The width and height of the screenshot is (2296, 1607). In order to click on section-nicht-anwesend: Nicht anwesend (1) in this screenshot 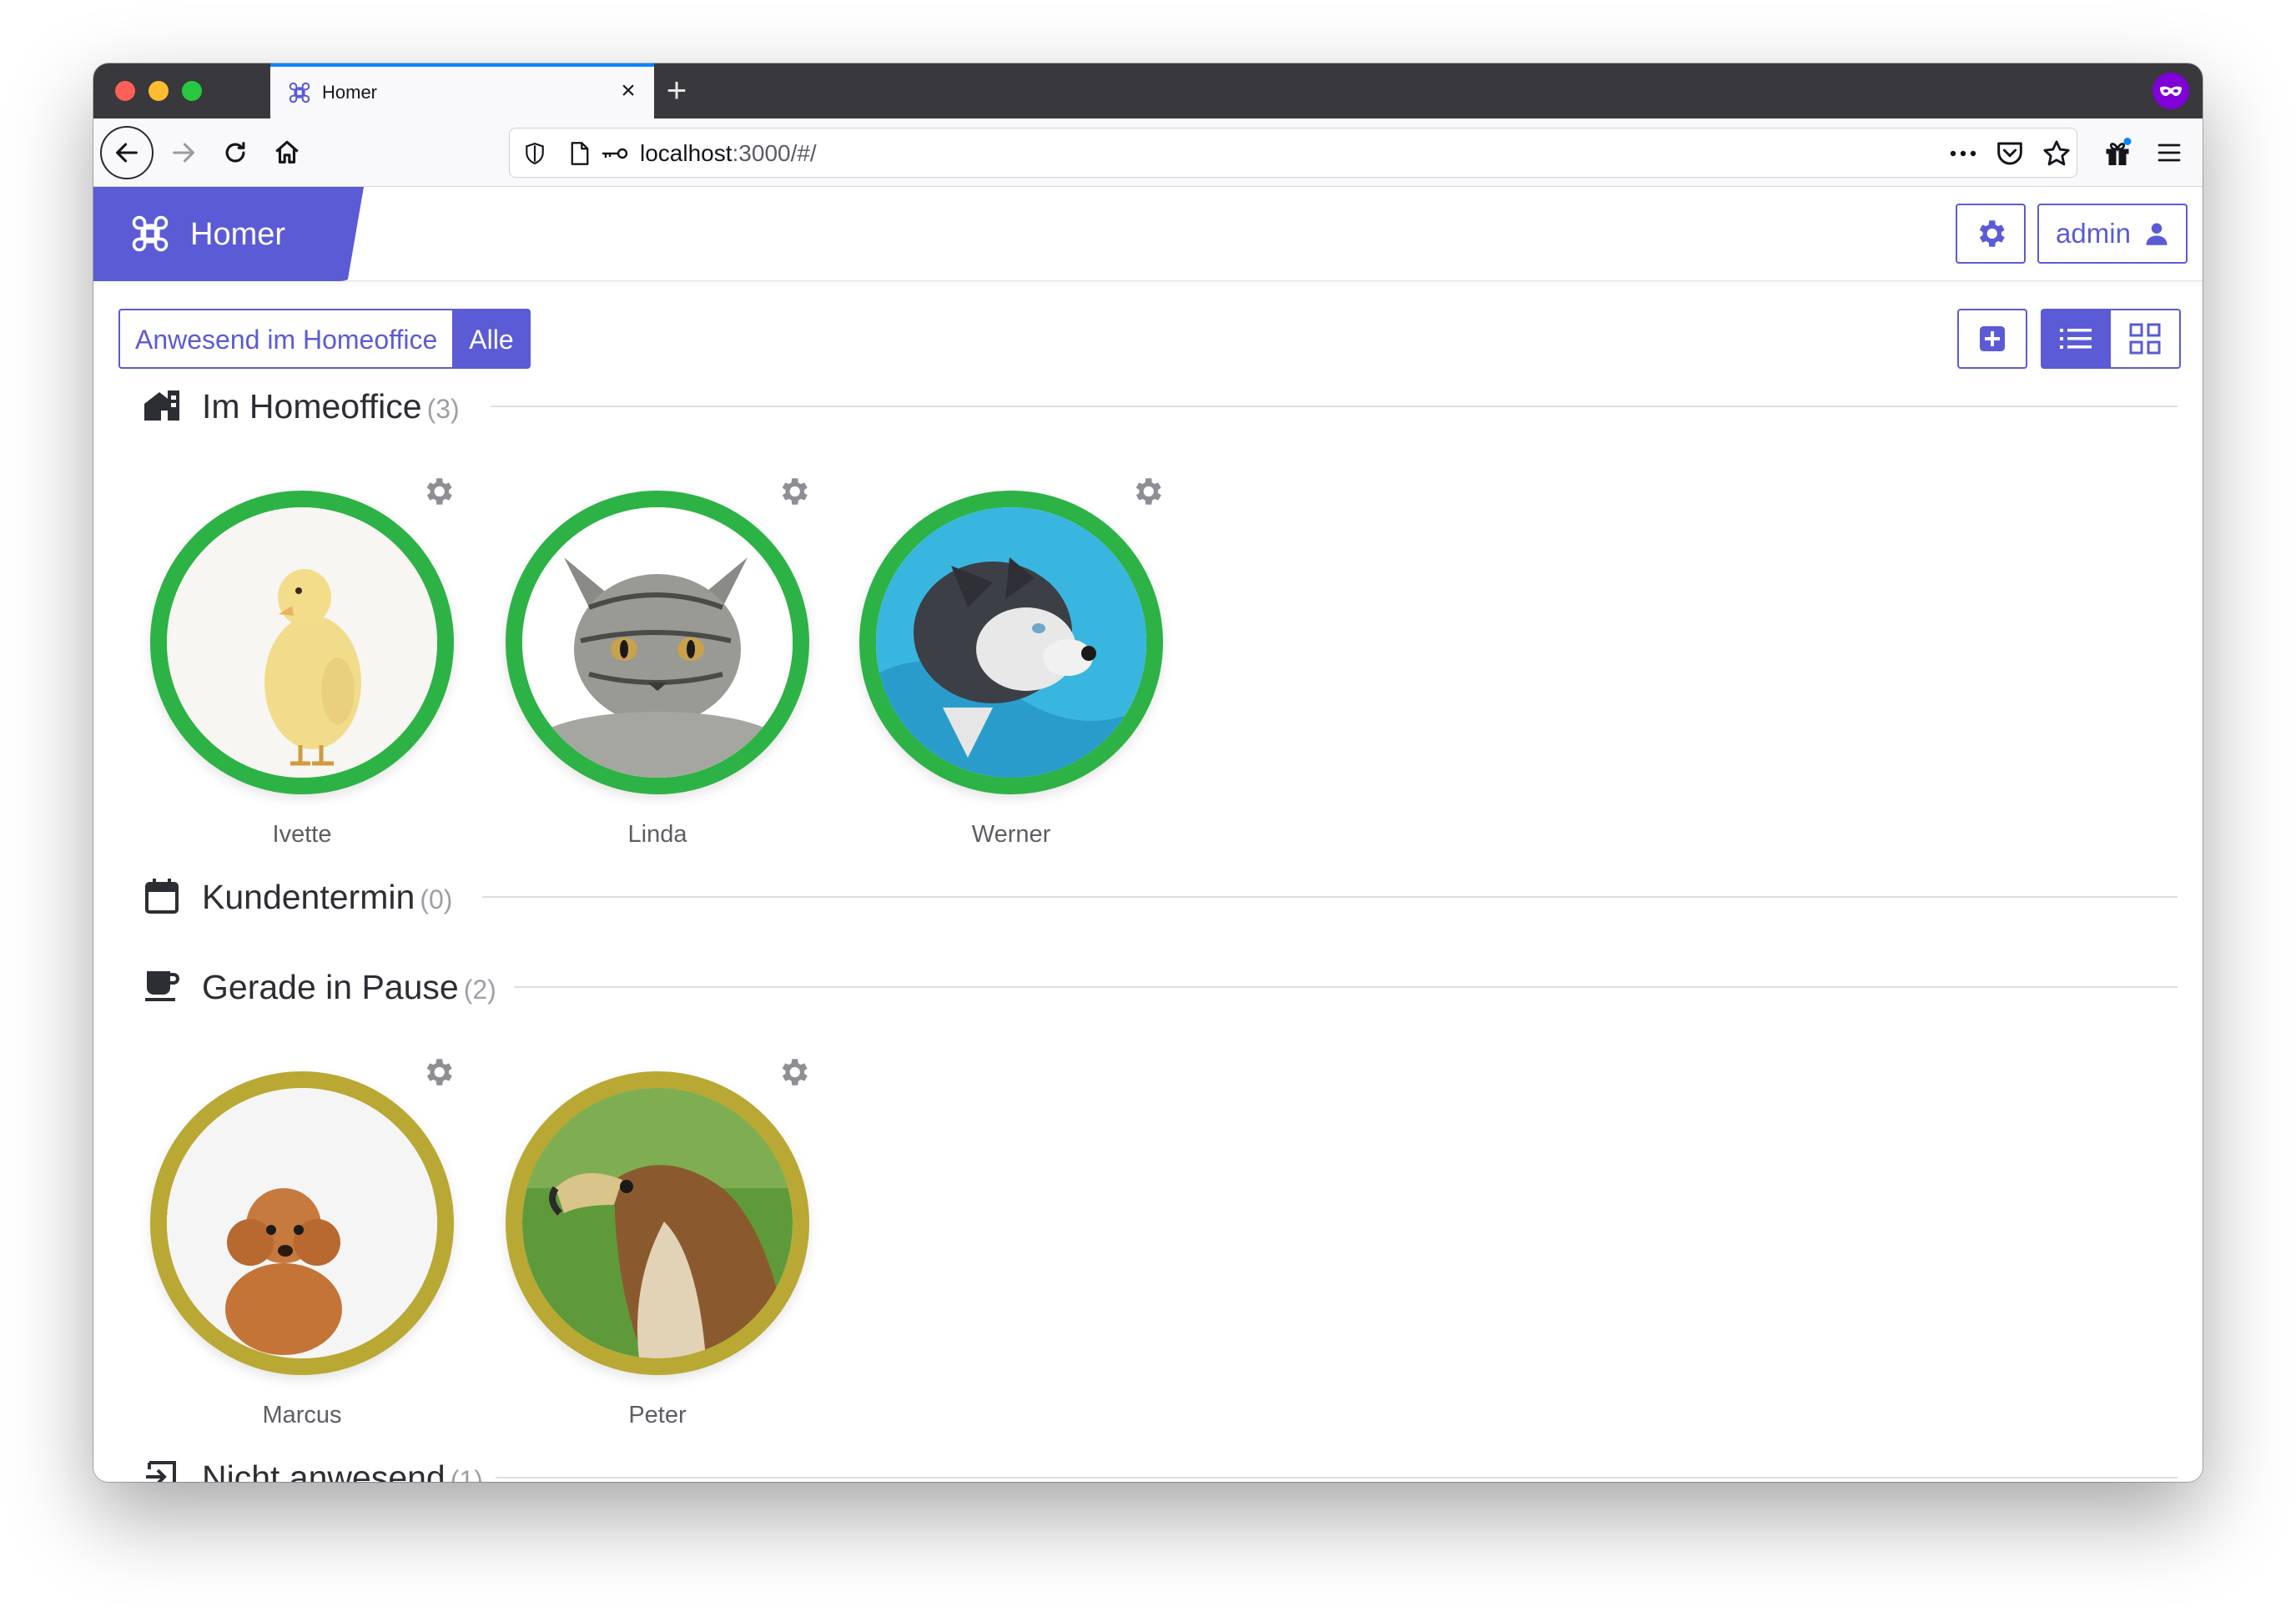, I will do `click(1160, 1467)`.